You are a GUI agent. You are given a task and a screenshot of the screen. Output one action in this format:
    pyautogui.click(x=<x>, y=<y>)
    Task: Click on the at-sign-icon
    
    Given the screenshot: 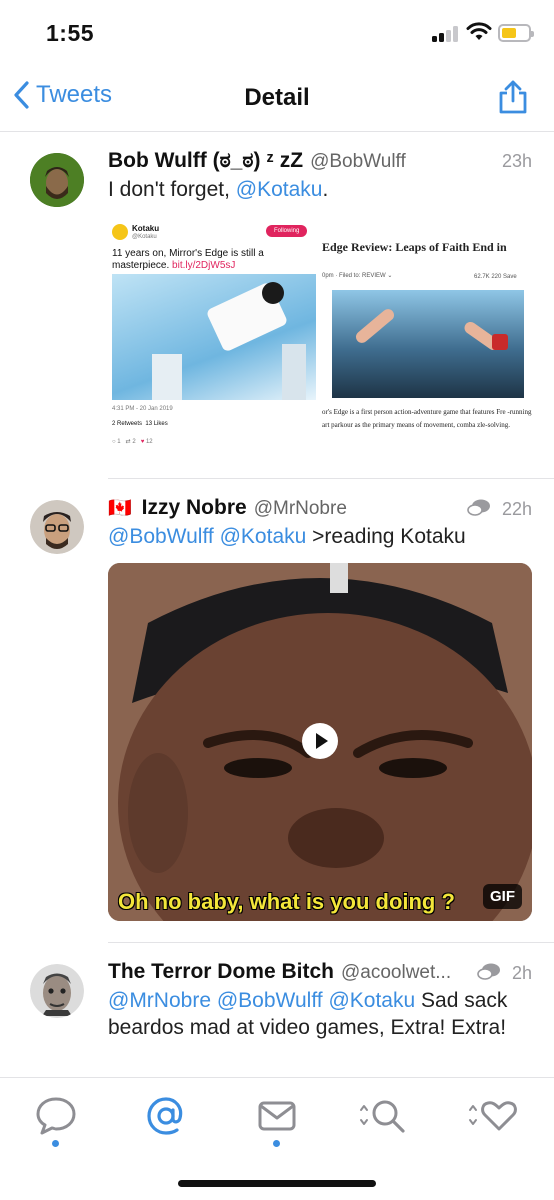 What is the action you would take?
    pyautogui.click(x=166, y=1117)
    